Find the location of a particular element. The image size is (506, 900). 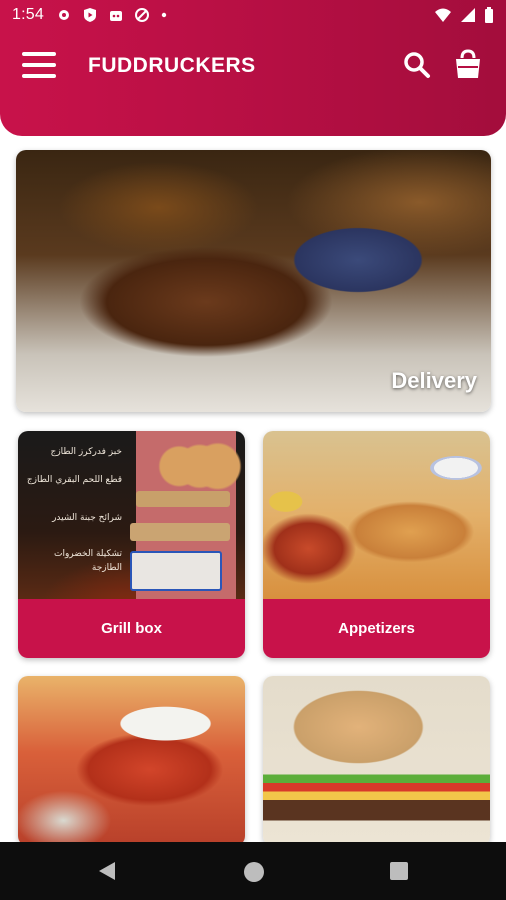

category-appetizers: Appetizers is located at coordinates (376, 544).